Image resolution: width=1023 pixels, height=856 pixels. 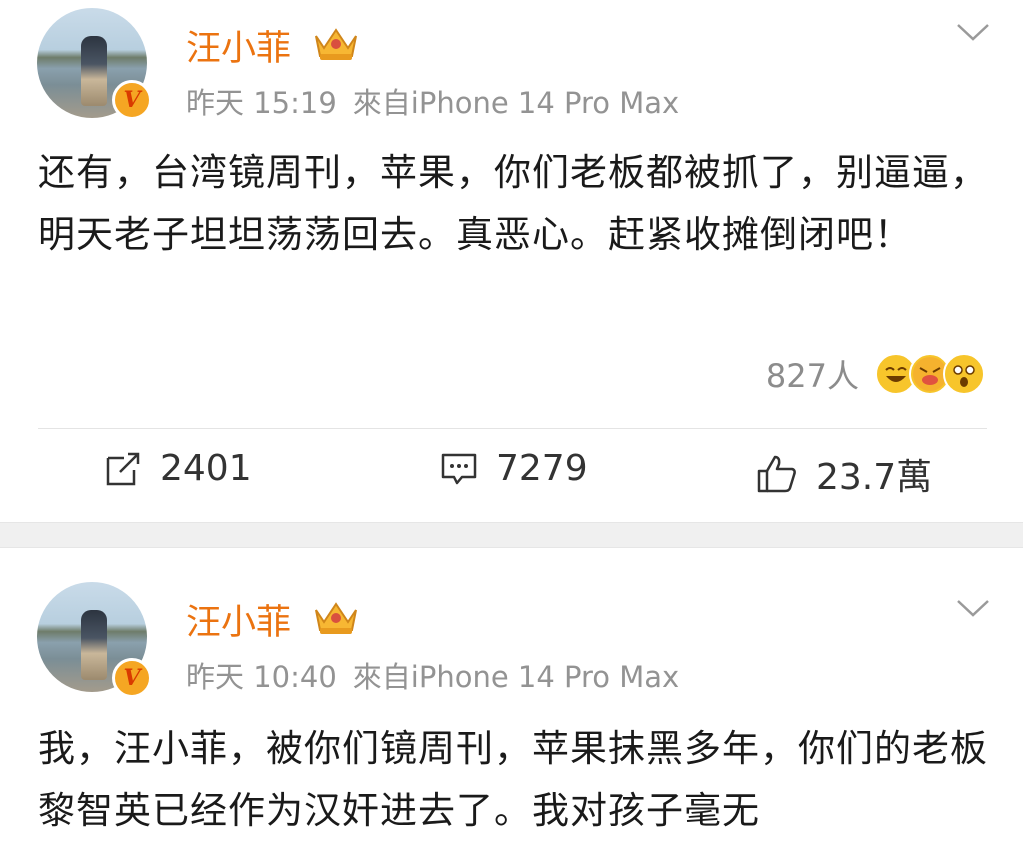 What do you see at coordinates (512, 428) in the screenshot?
I see `divider` at bounding box center [512, 428].